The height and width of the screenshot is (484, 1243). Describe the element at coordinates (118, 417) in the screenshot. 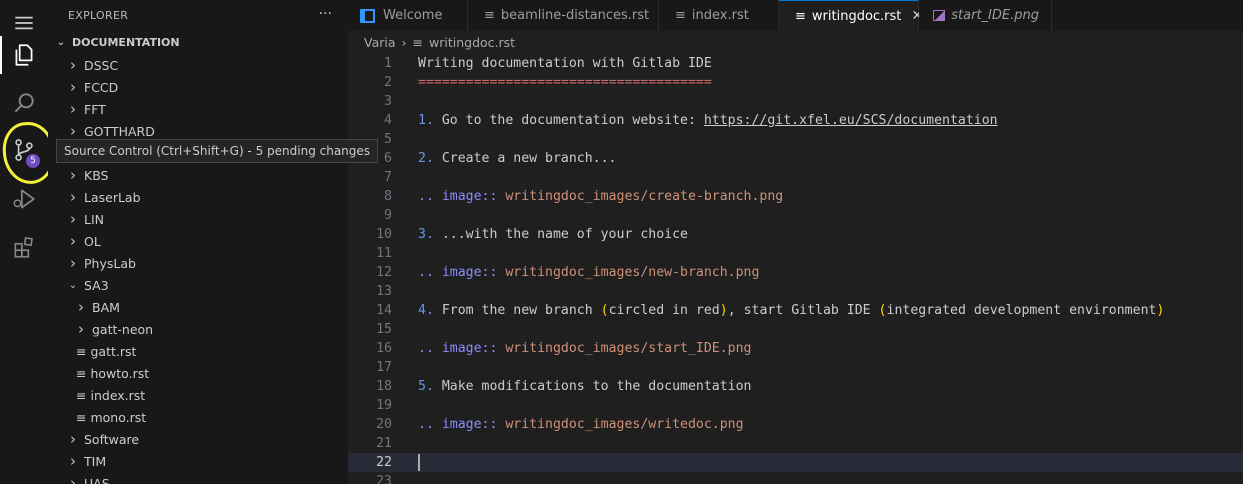

I see `tree-item-label: mono.rst` at that location.